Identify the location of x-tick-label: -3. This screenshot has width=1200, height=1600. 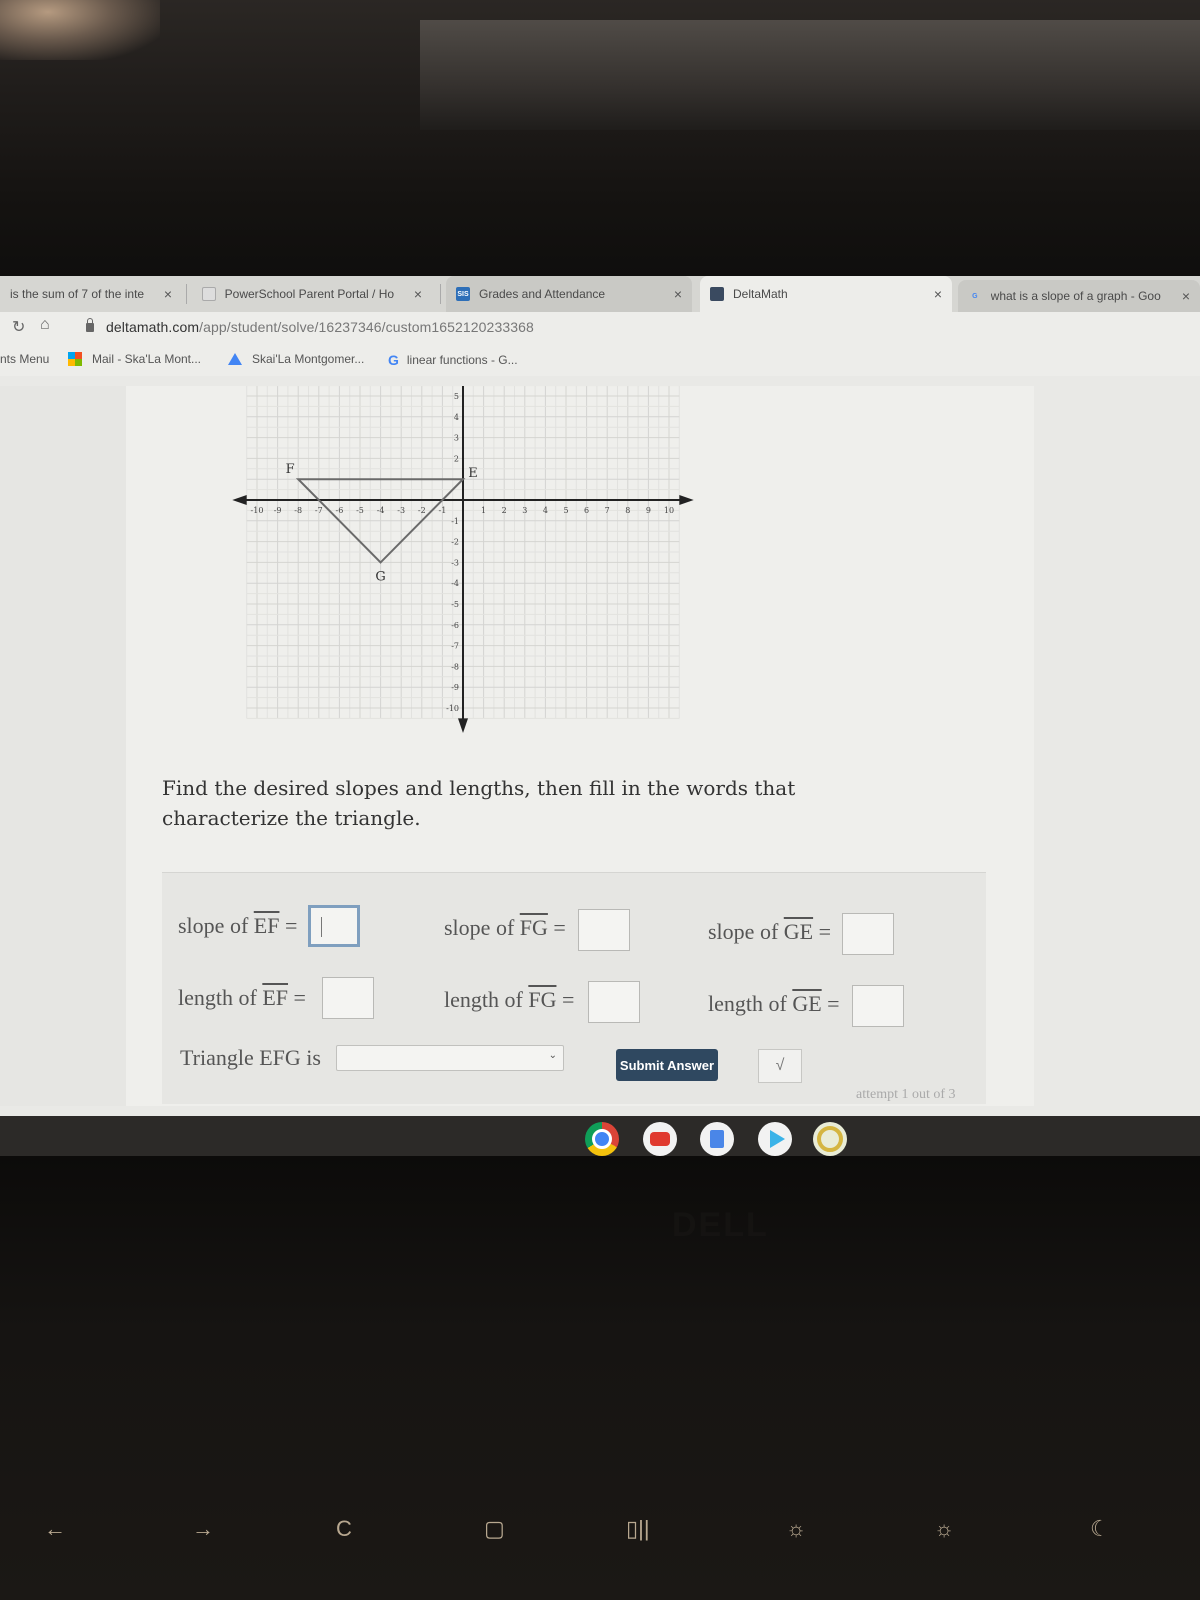
(401, 510).